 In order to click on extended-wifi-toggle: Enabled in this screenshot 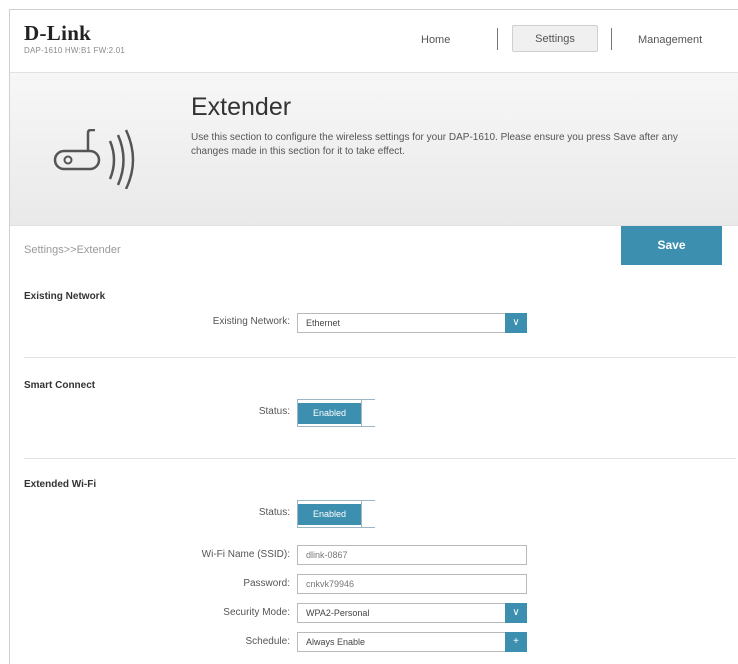, I will do `click(336, 514)`.